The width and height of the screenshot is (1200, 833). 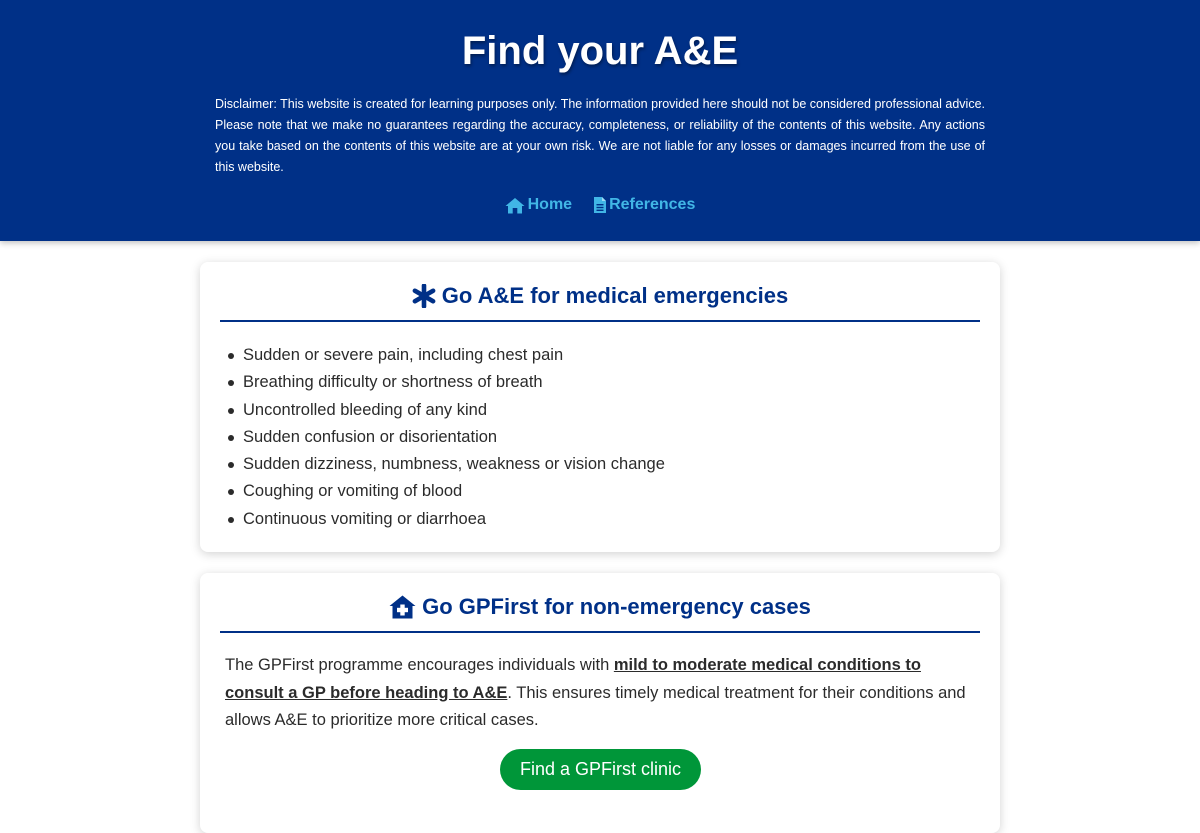 I want to click on gpfirst-card-title-text: Go GPFirst for non-emergency cases, so click(x=616, y=606).